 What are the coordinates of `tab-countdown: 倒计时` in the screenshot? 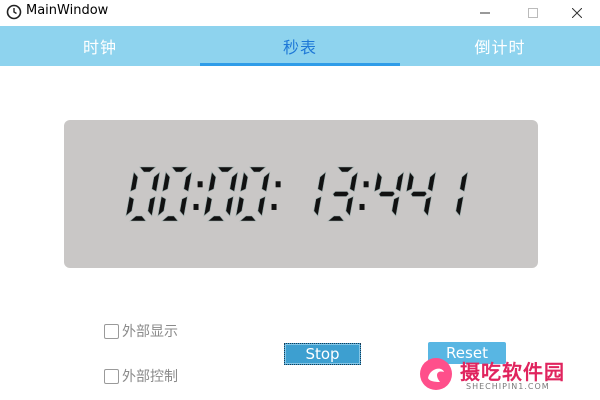 It's located at (500, 46).